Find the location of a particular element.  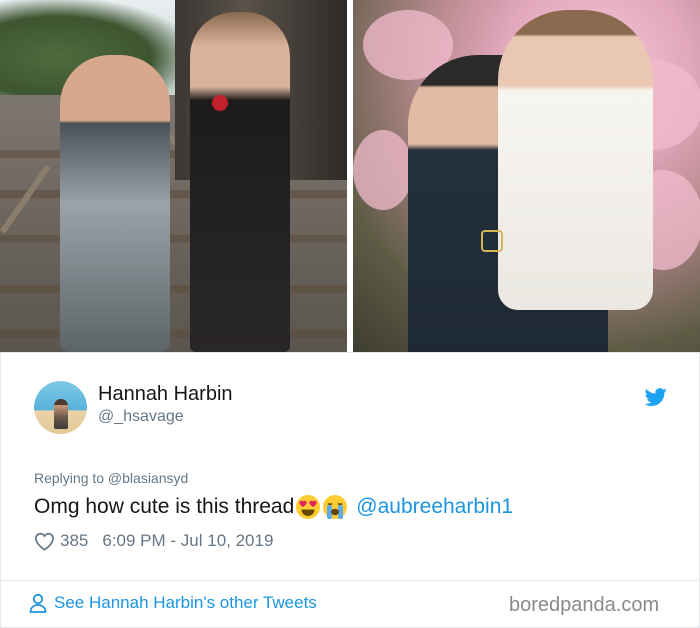

person-icon is located at coordinates (38, 603).